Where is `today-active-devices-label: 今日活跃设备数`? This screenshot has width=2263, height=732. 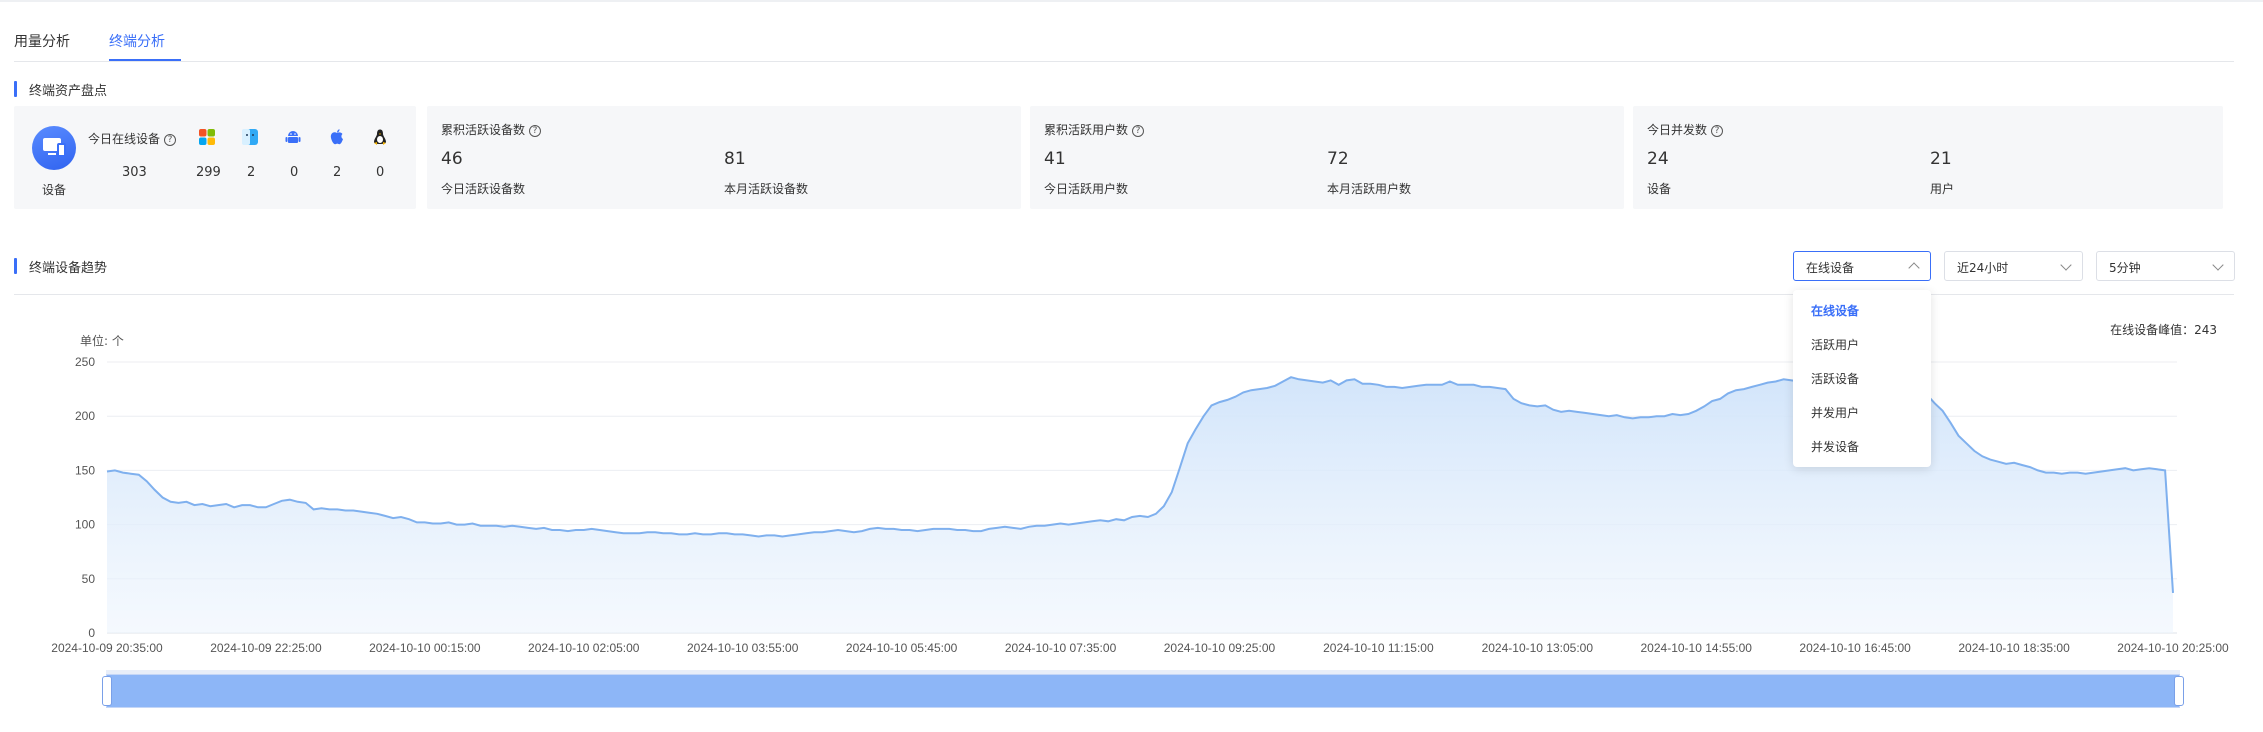 today-active-devices-label: 今日活跃设备数 is located at coordinates (483, 189).